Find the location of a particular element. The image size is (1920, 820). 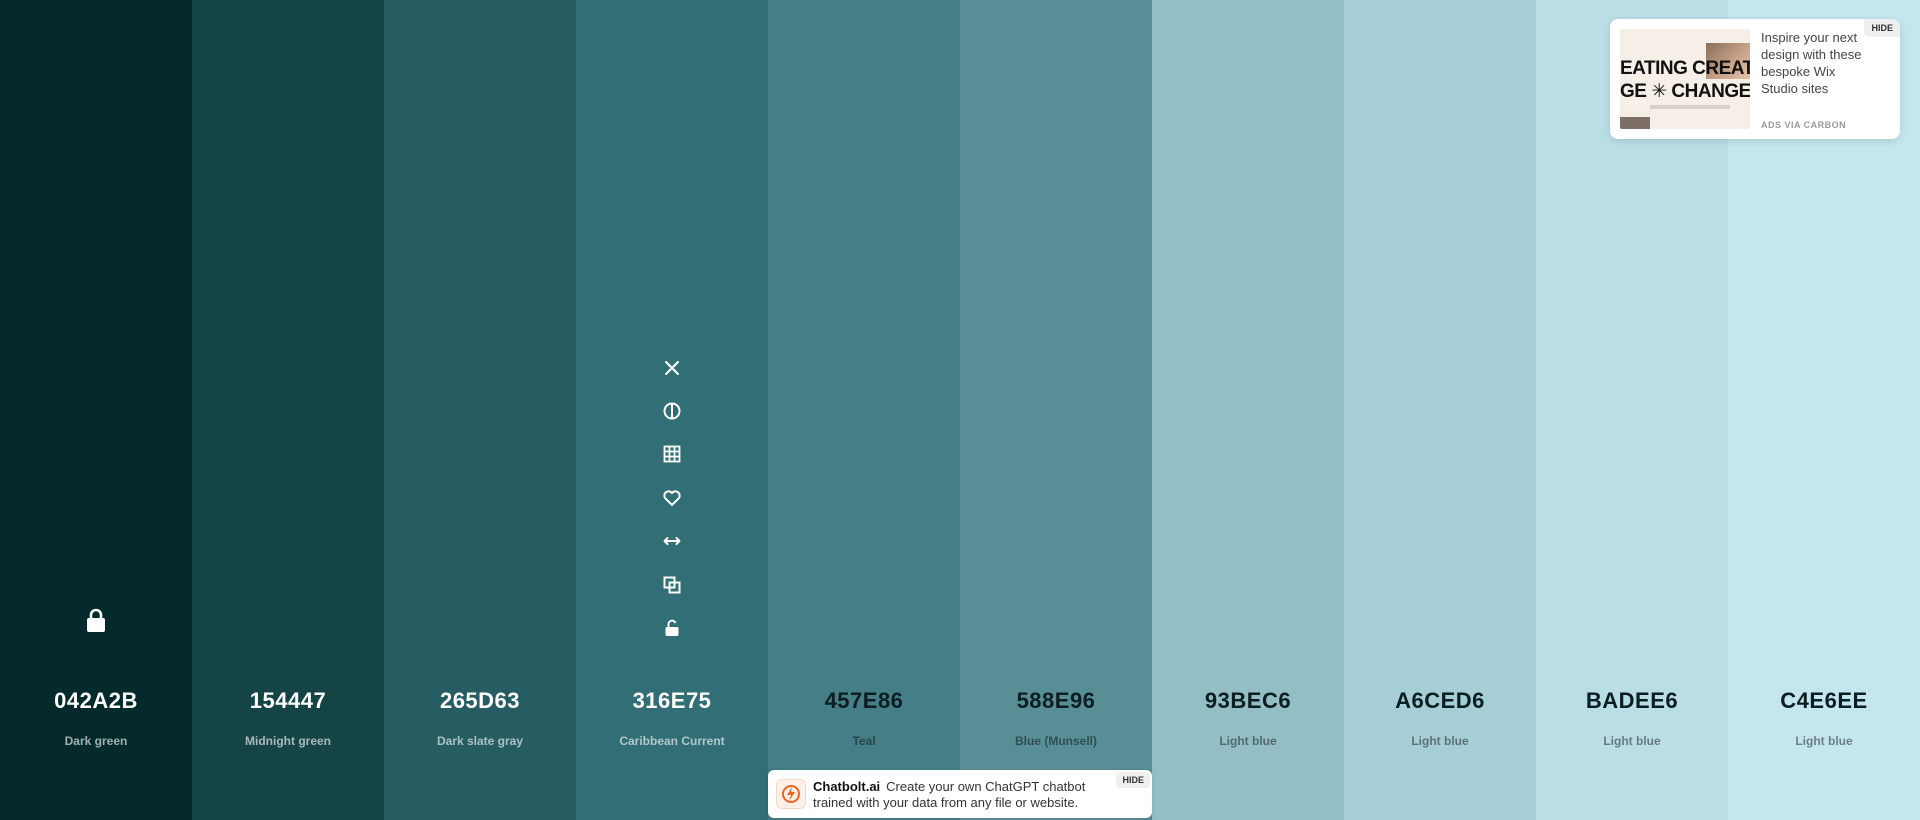

swatch-hex: 042A2B is located at coordinates (96, 701).